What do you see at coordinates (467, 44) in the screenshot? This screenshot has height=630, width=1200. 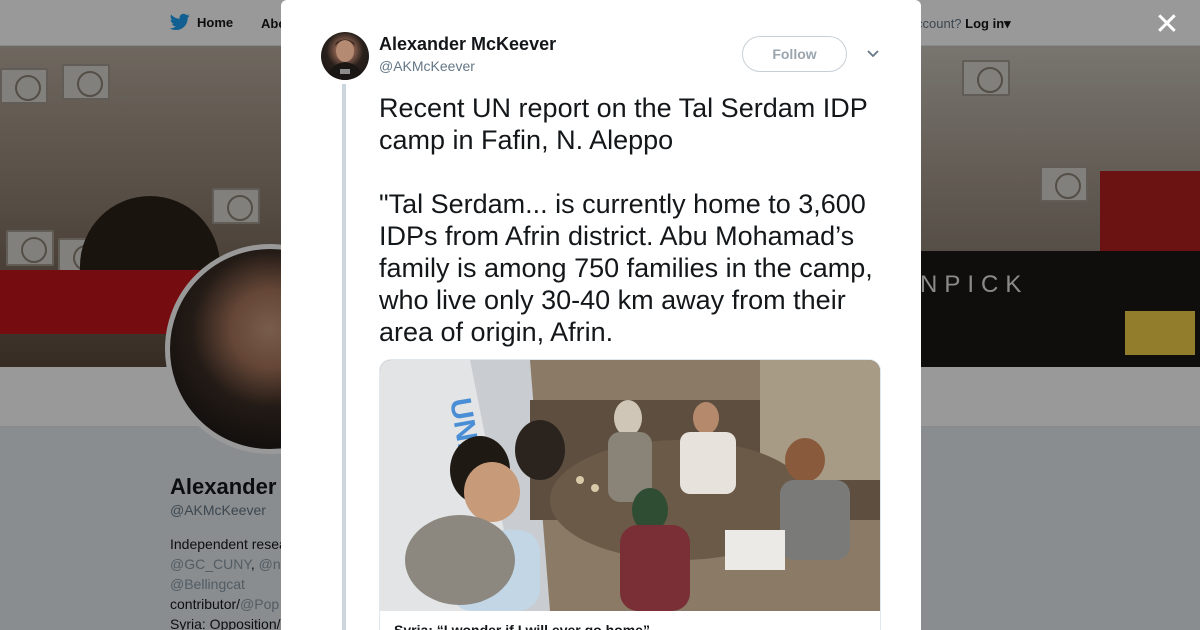 I see `author-name: Alexander McKeever` at bounding box center [467, 44].